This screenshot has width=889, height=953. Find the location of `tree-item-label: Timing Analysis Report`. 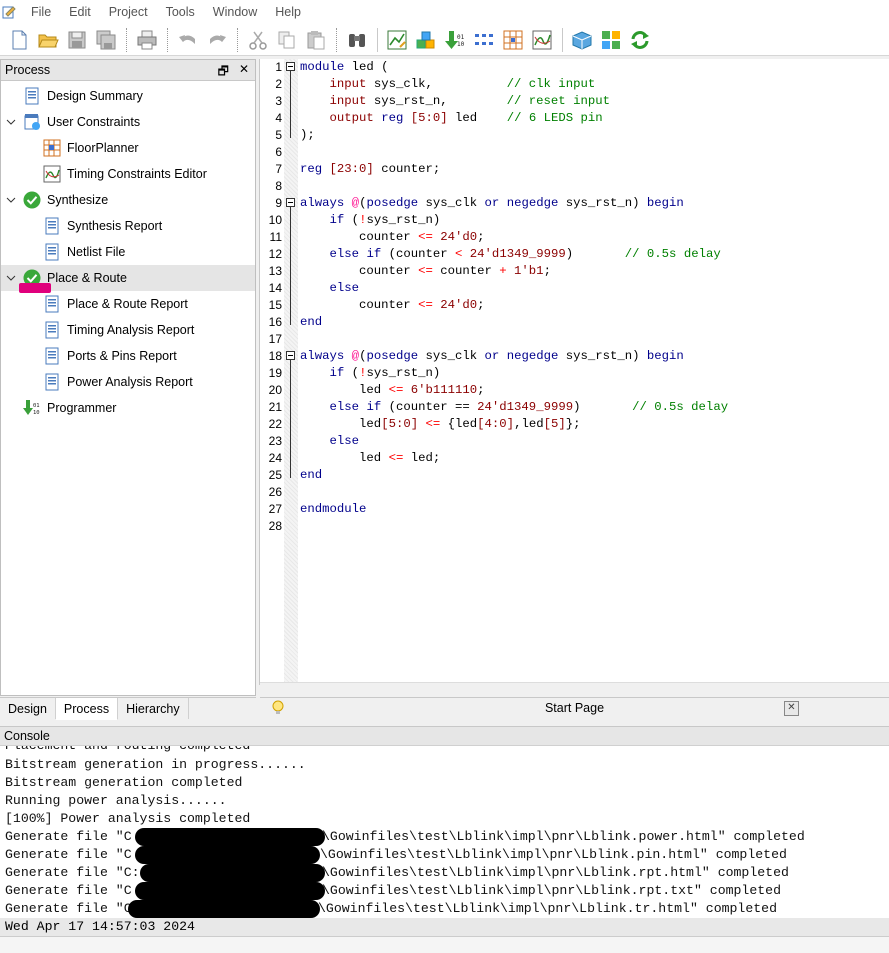

tree-item-label: Timing Analysis Report is located at coordinates (131, 330).